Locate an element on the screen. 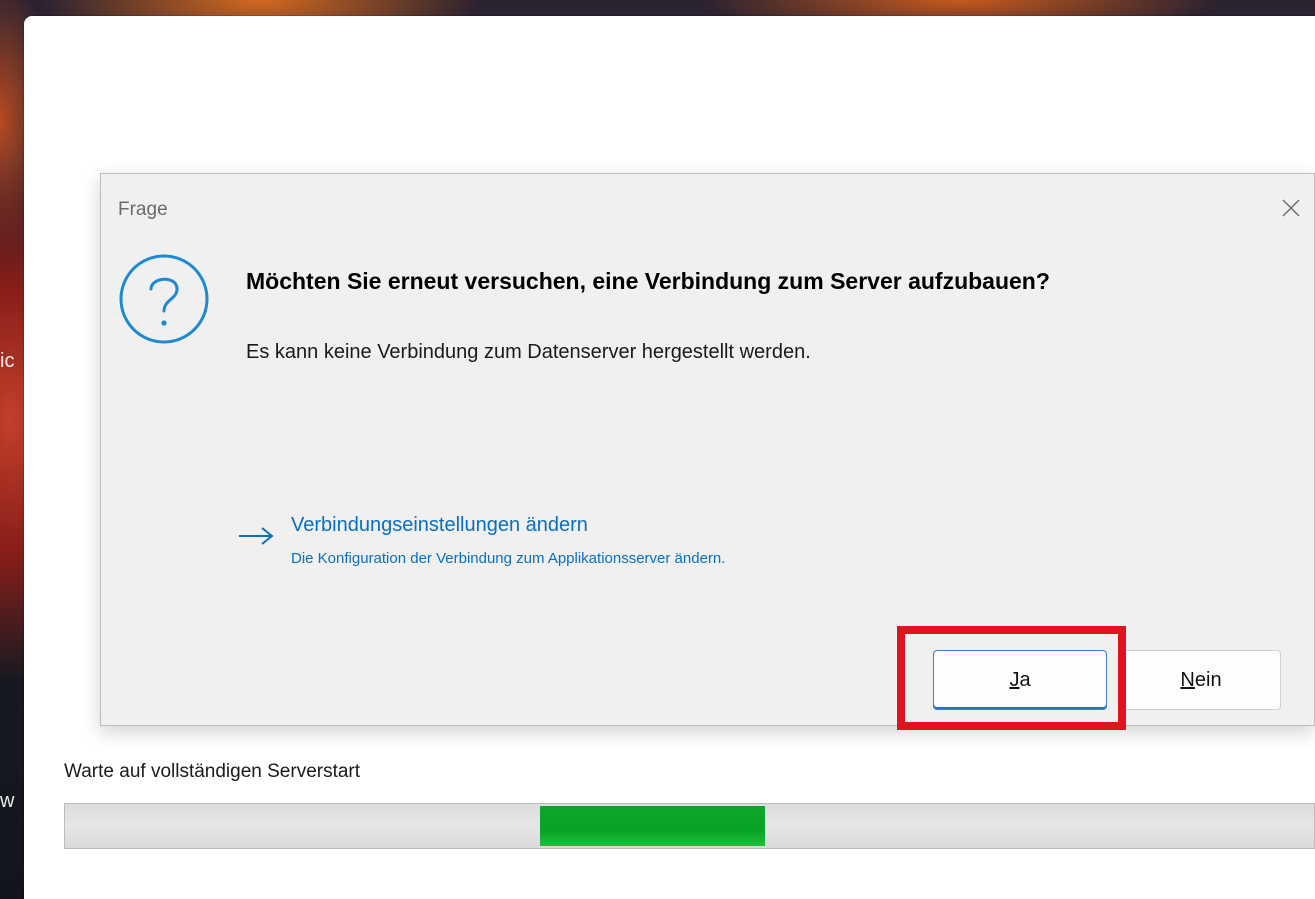 The width and height of the screenshot is (1315, 899). progress-bar is located at coordinates (689, 826).